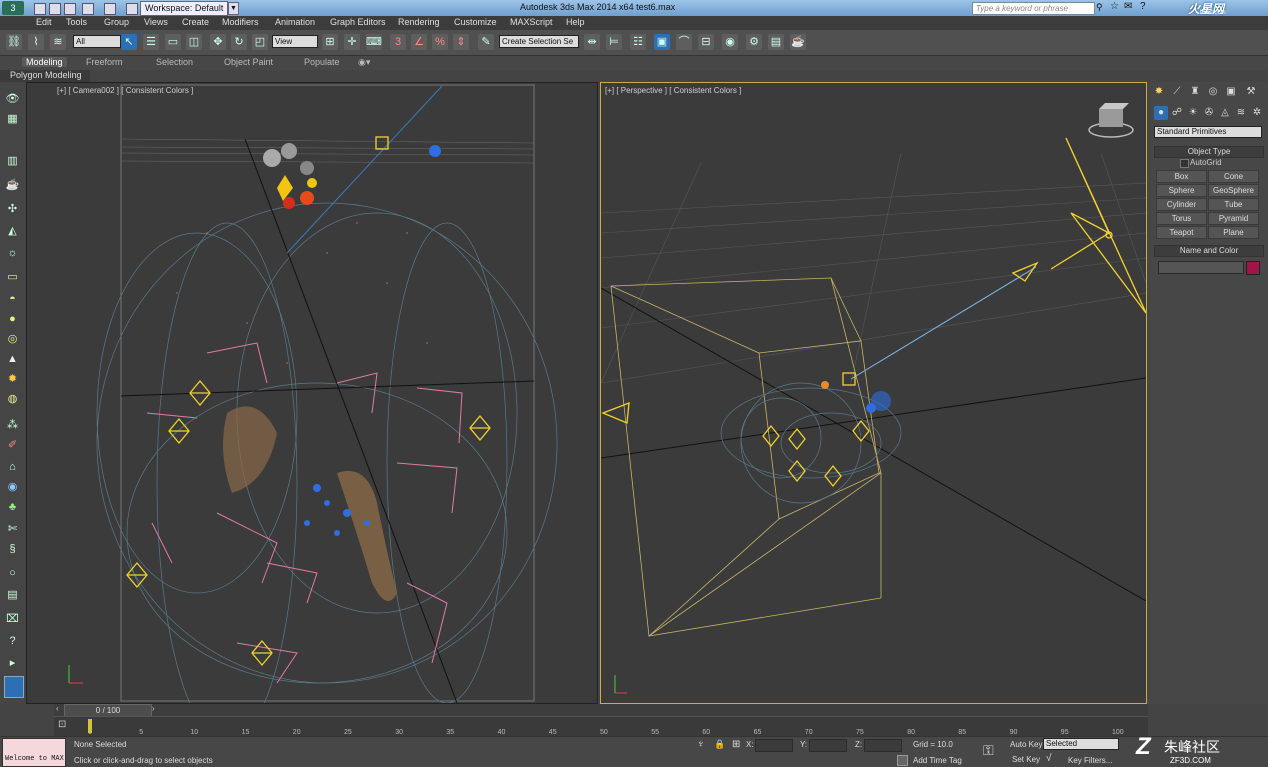 The height and width of the screenshot is (767, 1268). What do you see at coordinates (1145, 6) in the screenshot?
I see `help-icon: ?` at bounding box center [1145, 6].